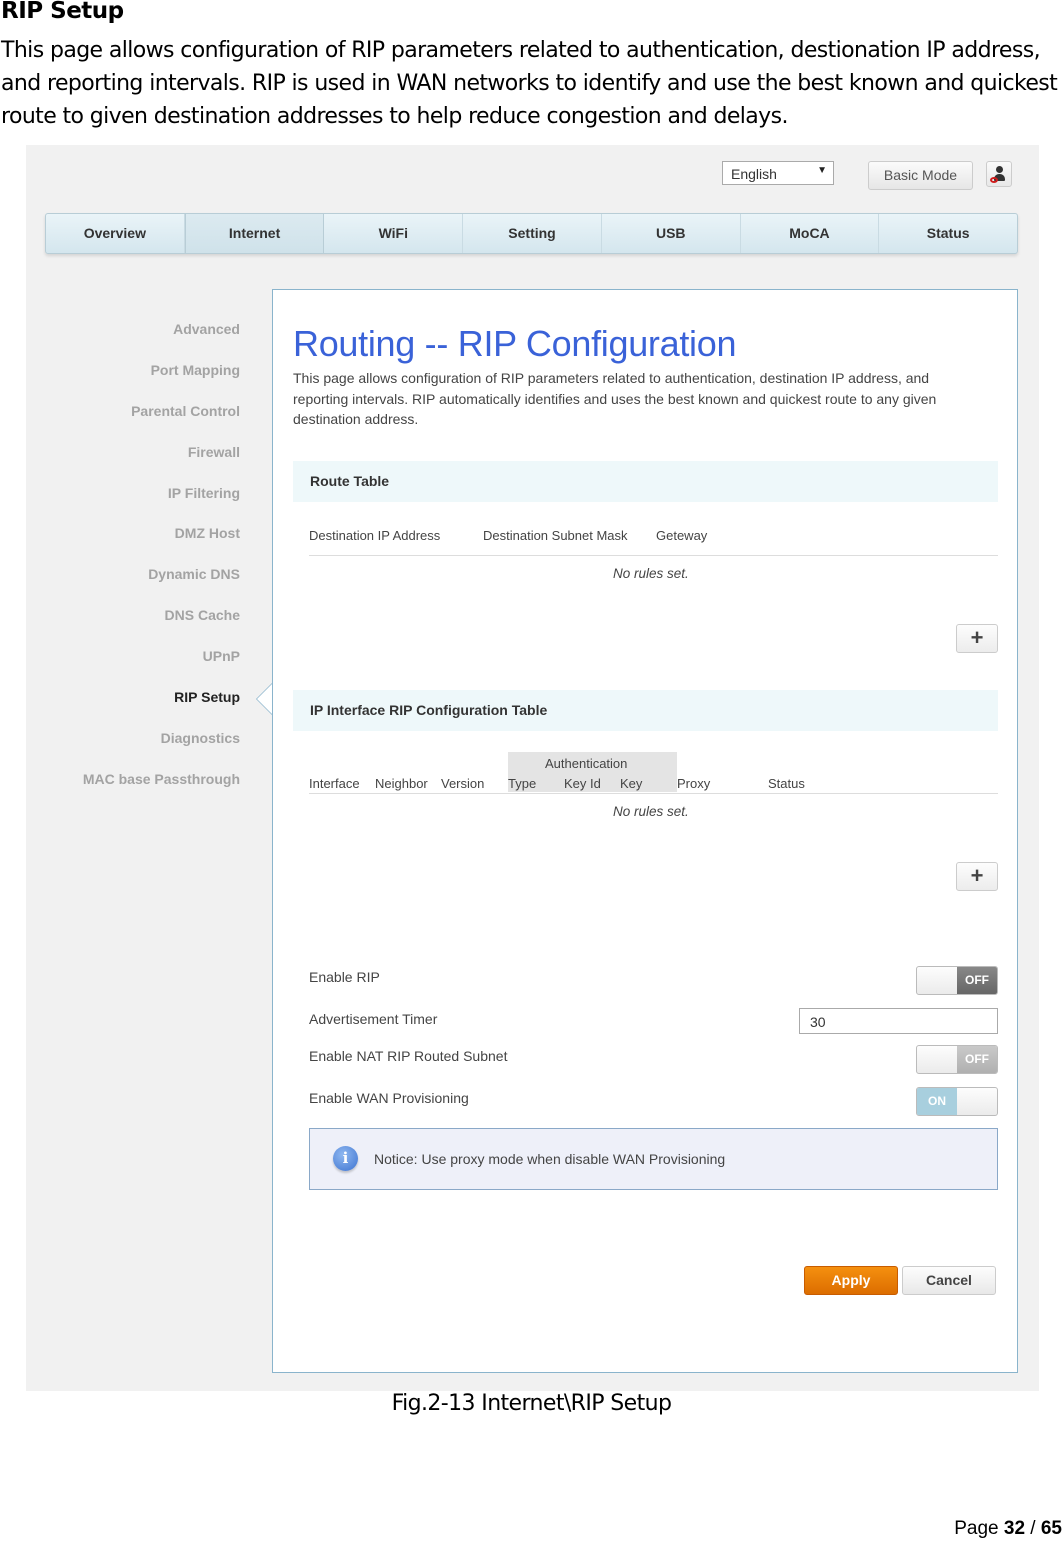 The width and height of the screenshot is (1063, 1542). What do you see at coordinates (161, 337) in the screenshot?
I see `sidebar-item-advanced: Advanced` at bounding box center [161, 337].